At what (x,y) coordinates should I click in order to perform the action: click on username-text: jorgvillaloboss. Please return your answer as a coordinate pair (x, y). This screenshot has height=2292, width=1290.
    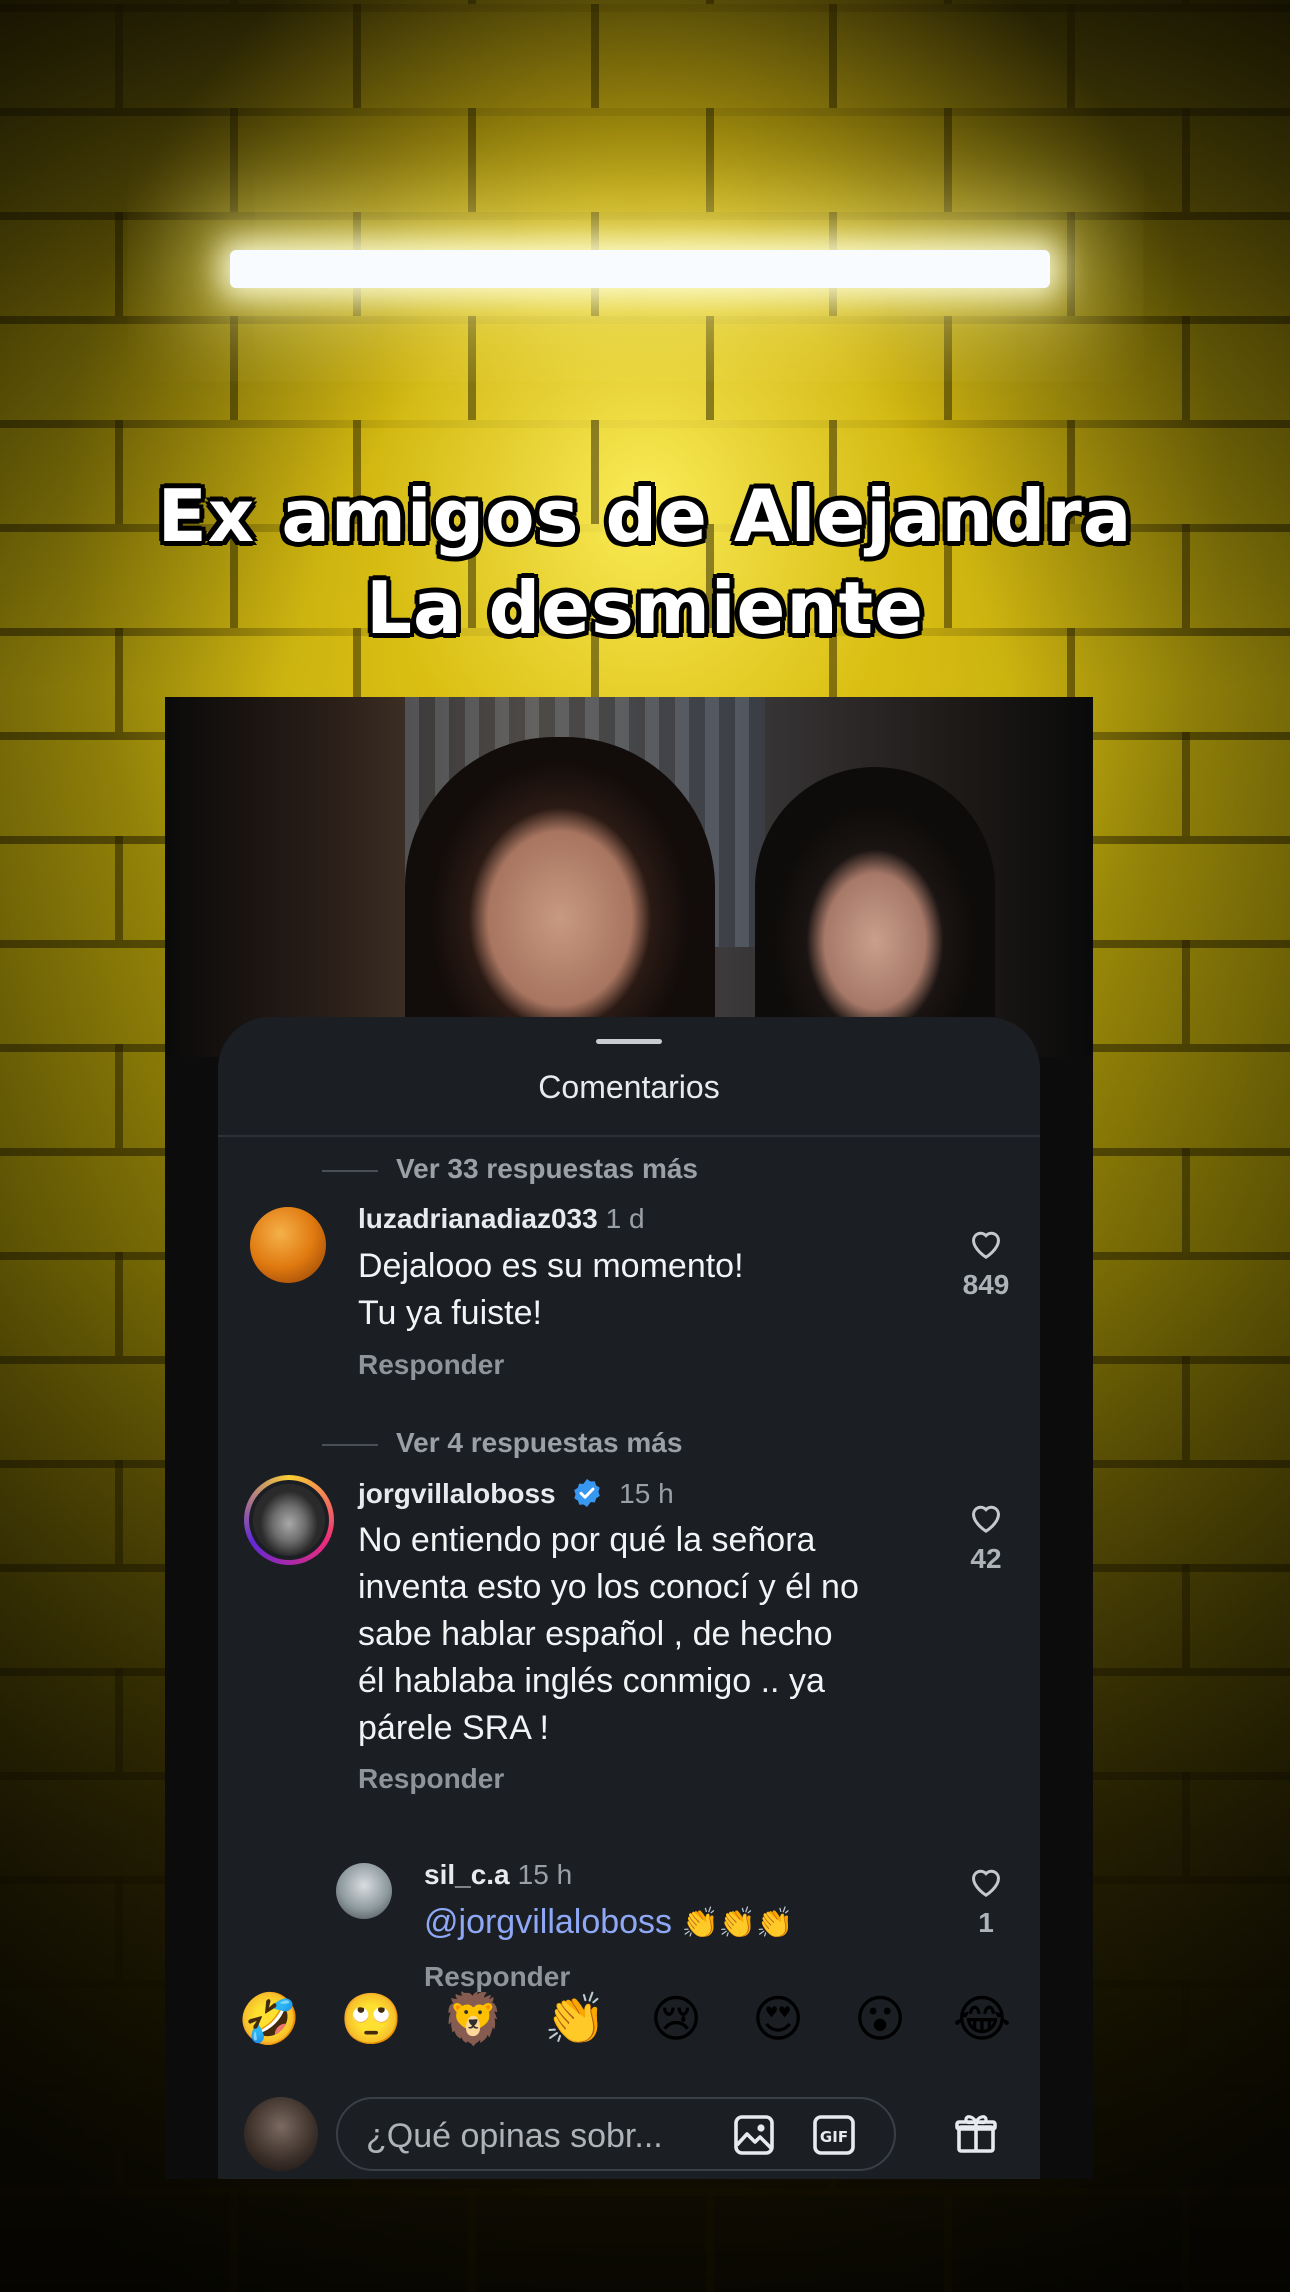
    Looking at the image, I should click on (457, 1493).